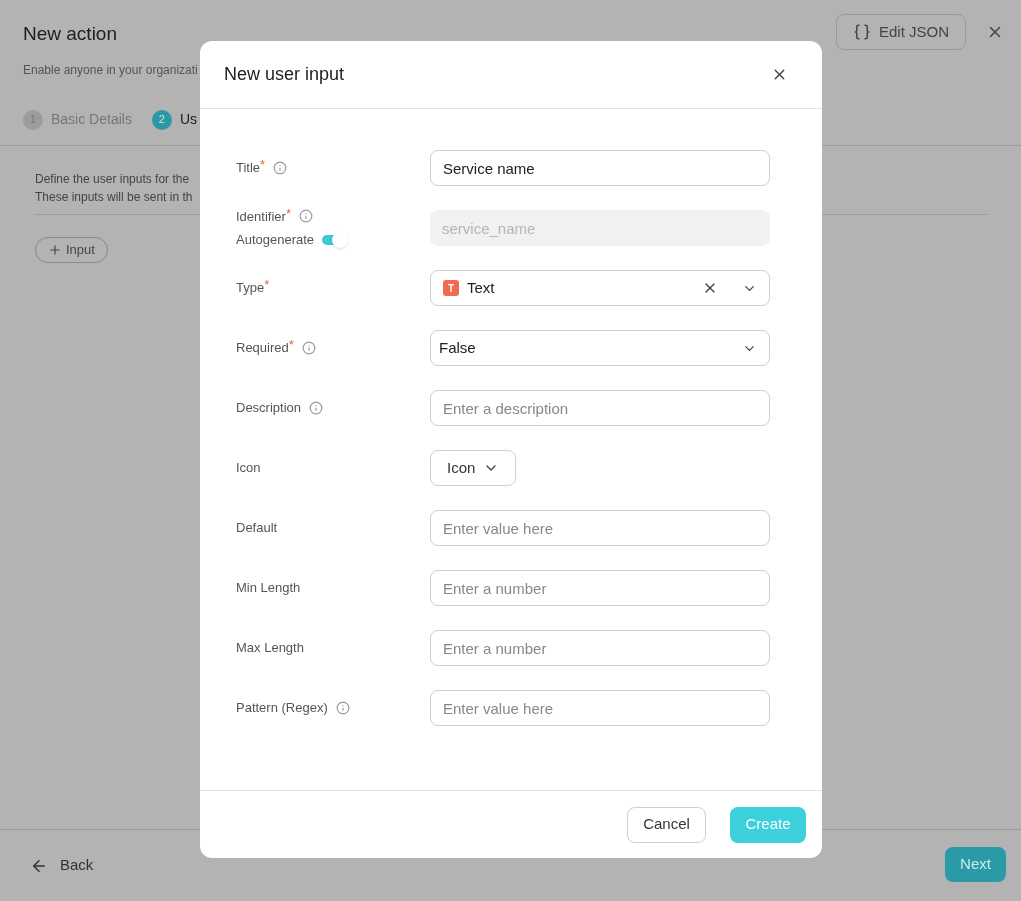  I want to click on back-button: Back, so click(62, 865).